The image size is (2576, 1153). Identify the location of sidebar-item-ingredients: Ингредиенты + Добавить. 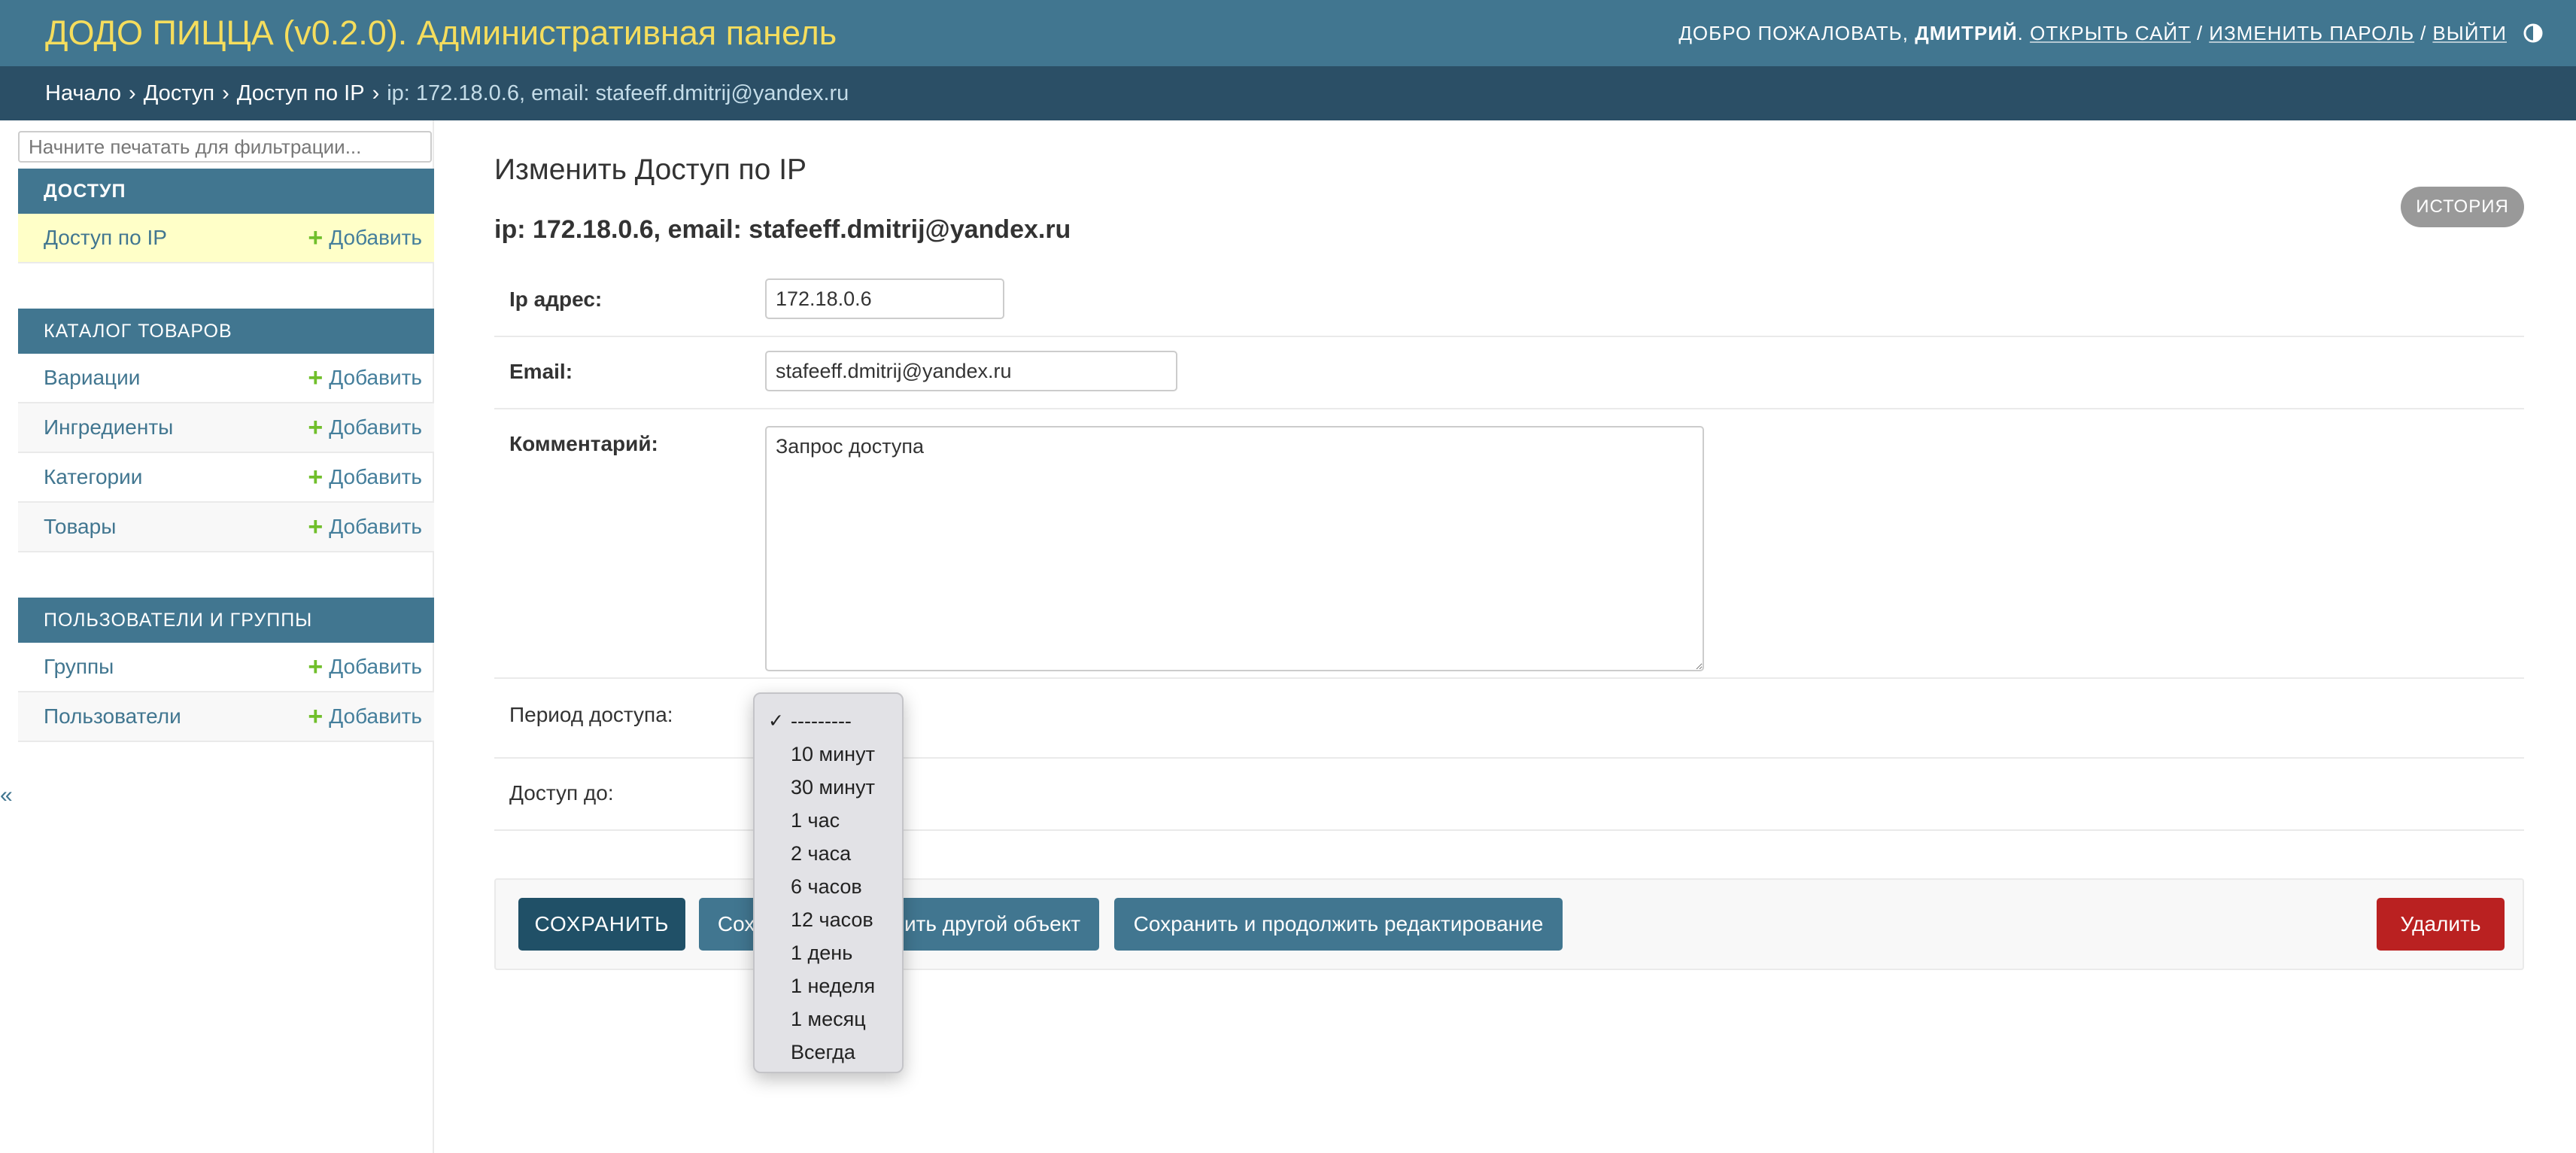
(226, 428).